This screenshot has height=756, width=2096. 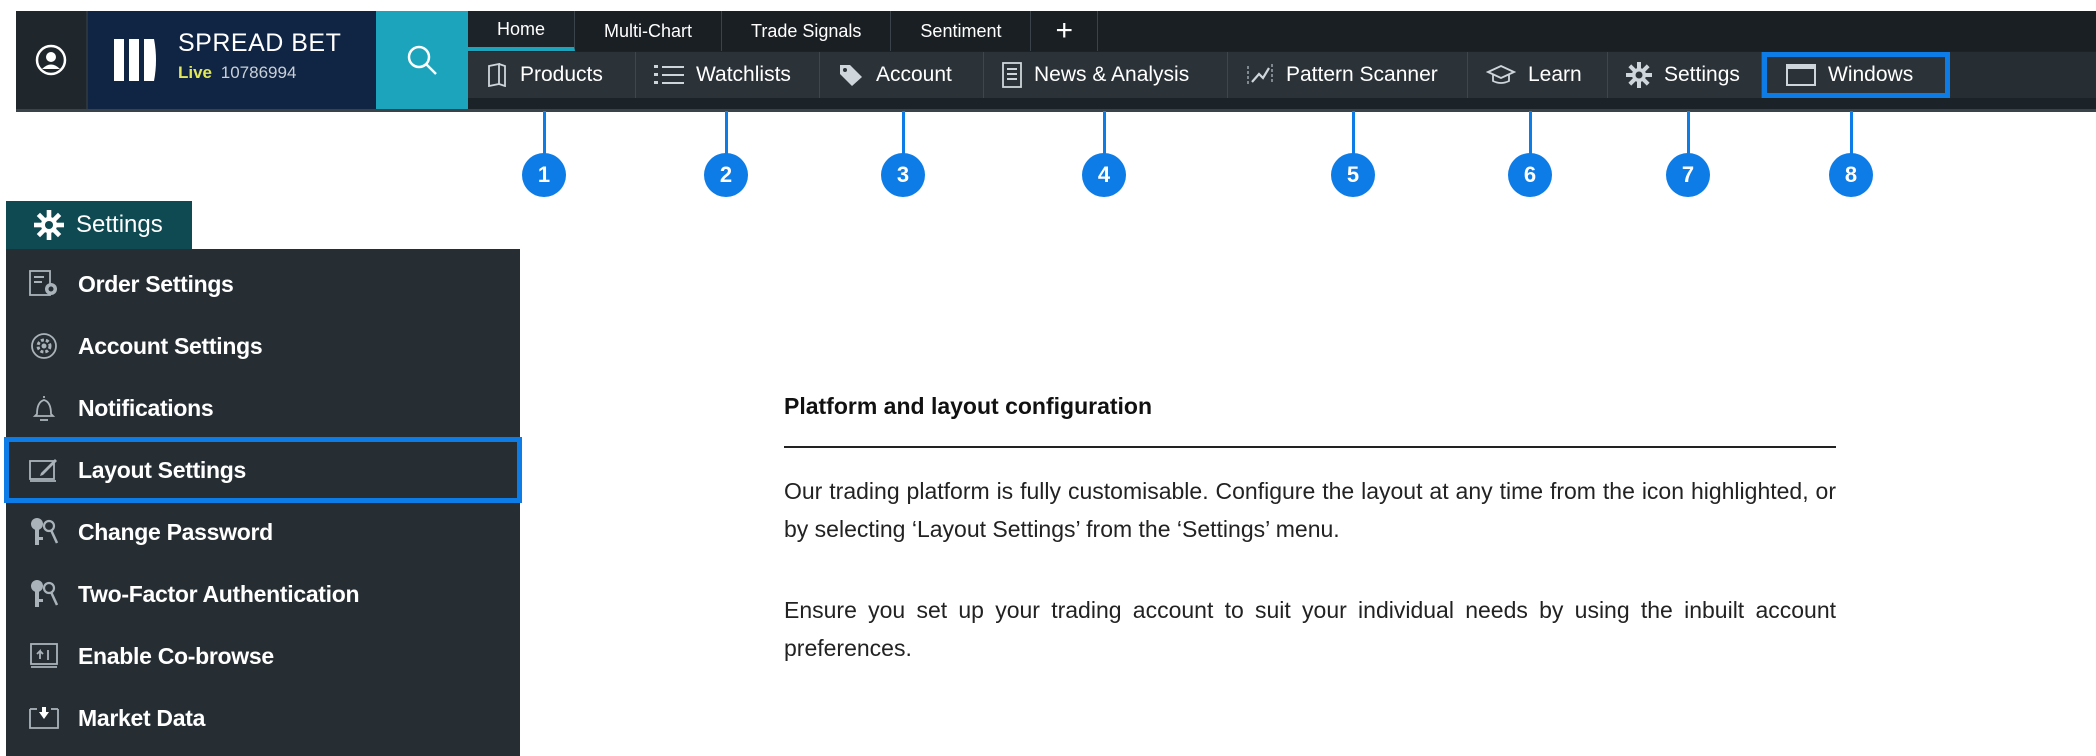 I want to click on settings-menu-header: Settings, so click(x=99, y=225).